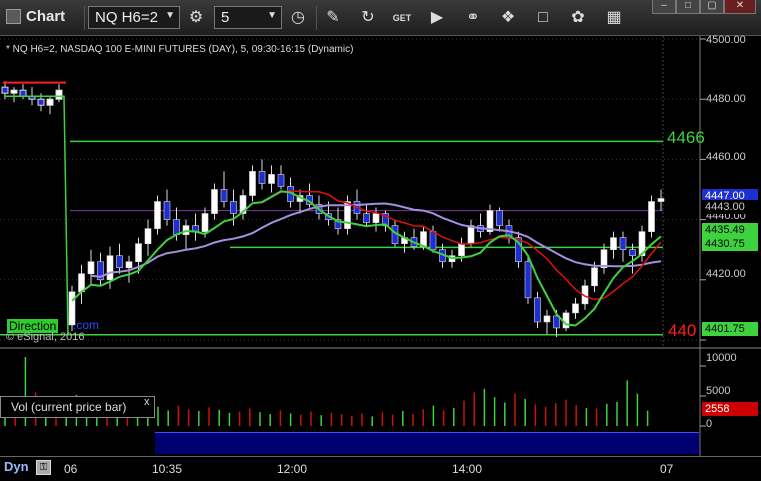  What do you see at coordinates (726, 274) in the screenshot?
I see `price-tick: 4420.00` at bounding box center [726, 274].